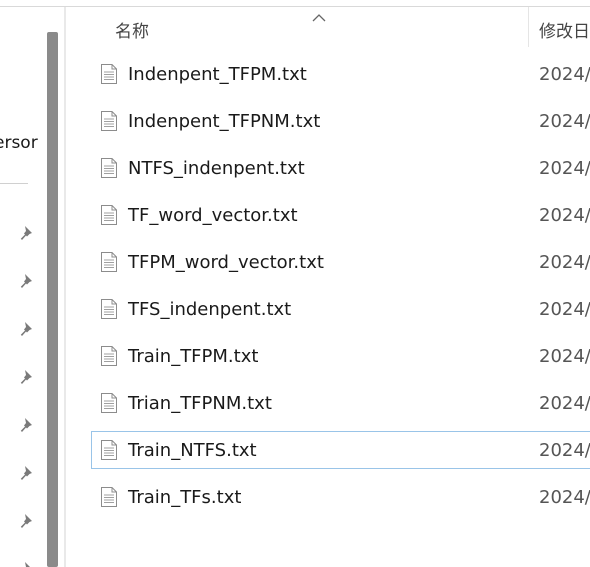  Describe the element at coordinates (226, 262) in the screenshot. I see `file-name: TFPM_word_vector.txt` at that location.